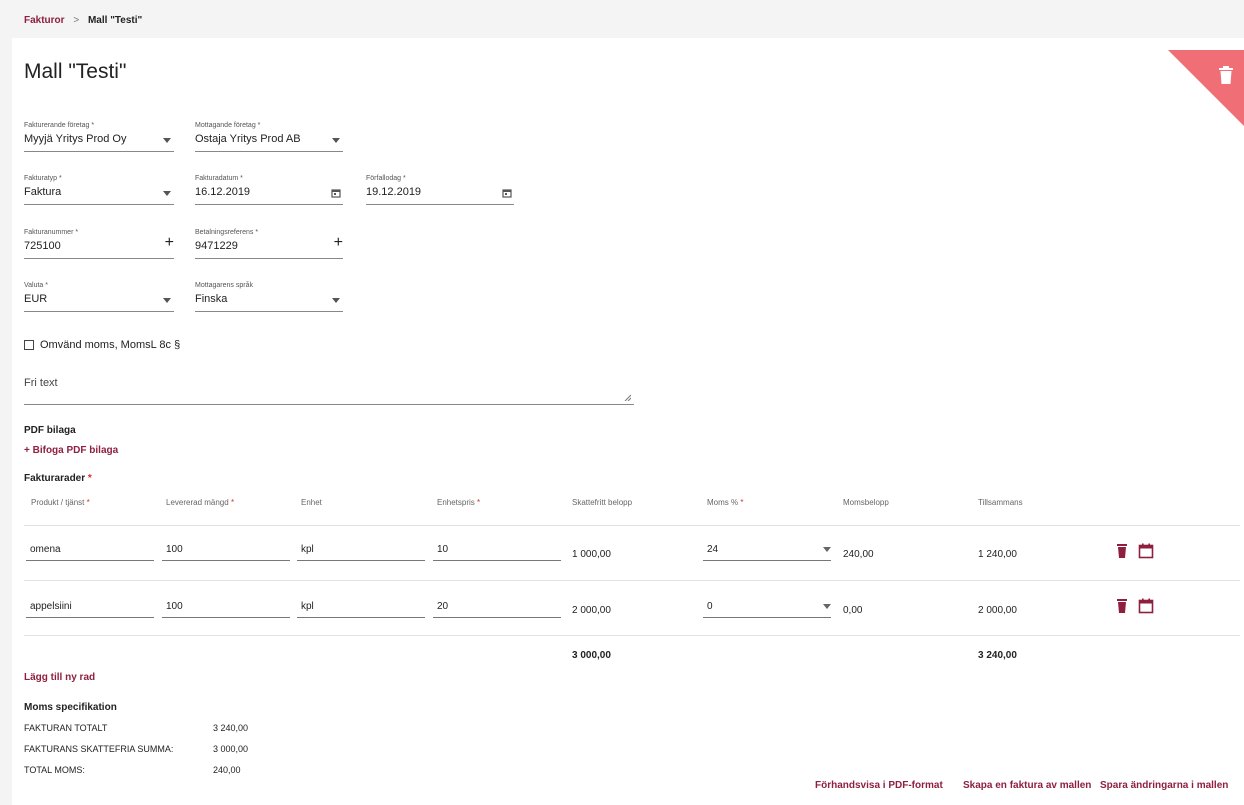 Image resolution: width=1244 pixels, height=805 pixels. What do you see at coordinates (228, 125) in the screenshot?
I see `receiving-company-label: Mottagande företag *` at bounding box center [228, 125].